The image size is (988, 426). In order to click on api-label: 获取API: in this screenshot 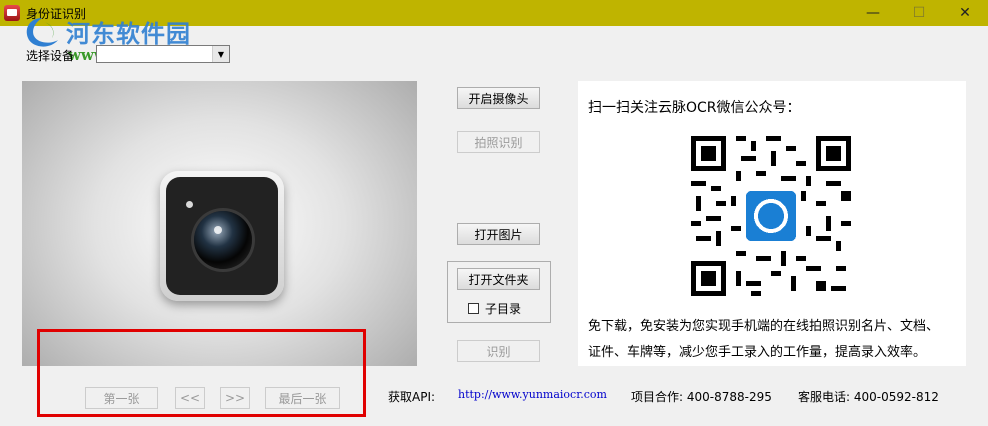, I will do `click(412, 397)`.